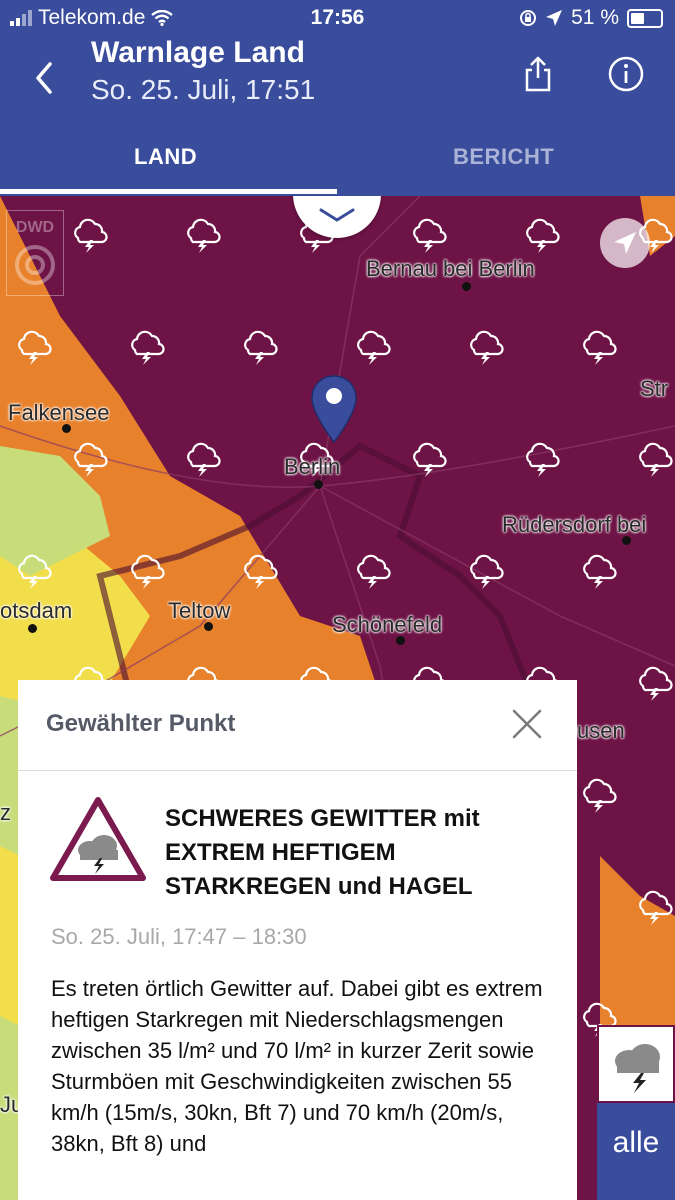 The image size is (675, 1200). Describe the element at coordinates (637, 1068) in the screenshot. I see `thunderstorm-icon` at that location.